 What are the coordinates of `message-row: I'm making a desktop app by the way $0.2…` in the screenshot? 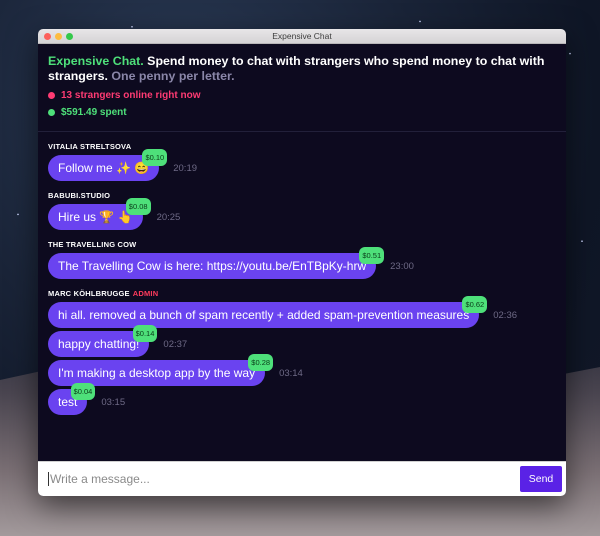 It's located at (302, 370).